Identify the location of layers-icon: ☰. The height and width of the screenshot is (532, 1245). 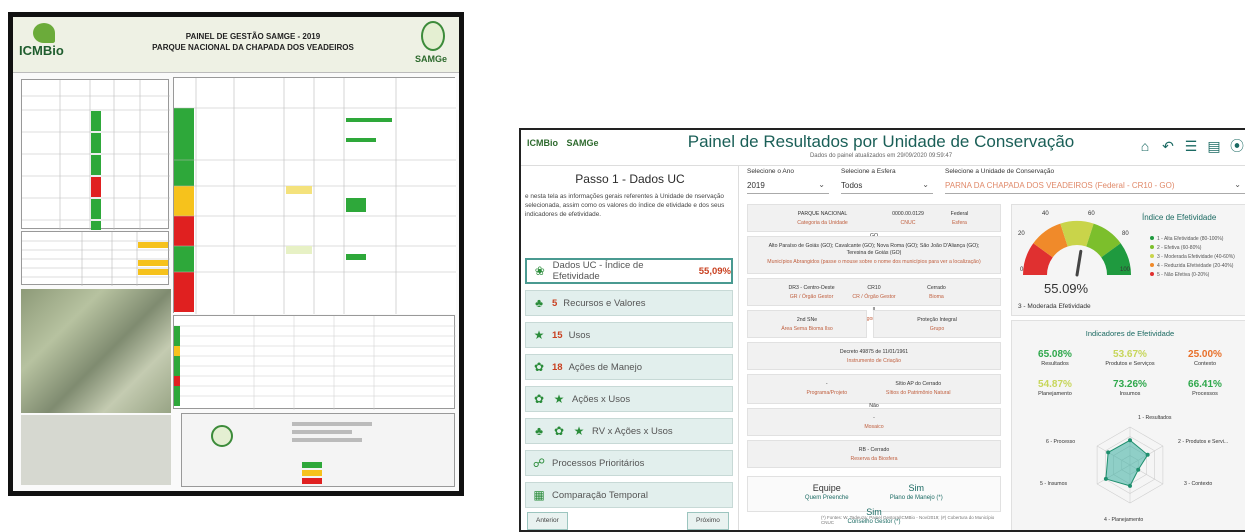
(1191, 146).